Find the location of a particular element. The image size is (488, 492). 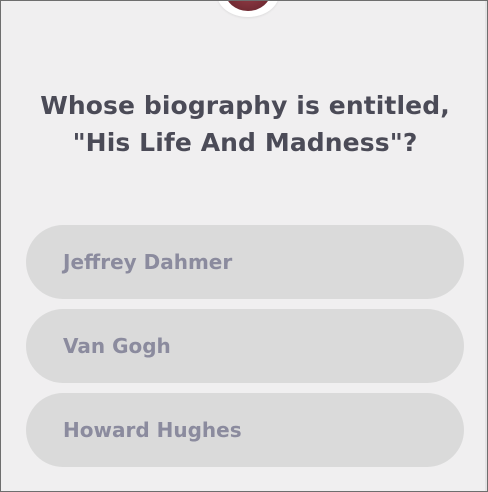

answer-option-2: Van Gogh is located at coordinates (245, 346).